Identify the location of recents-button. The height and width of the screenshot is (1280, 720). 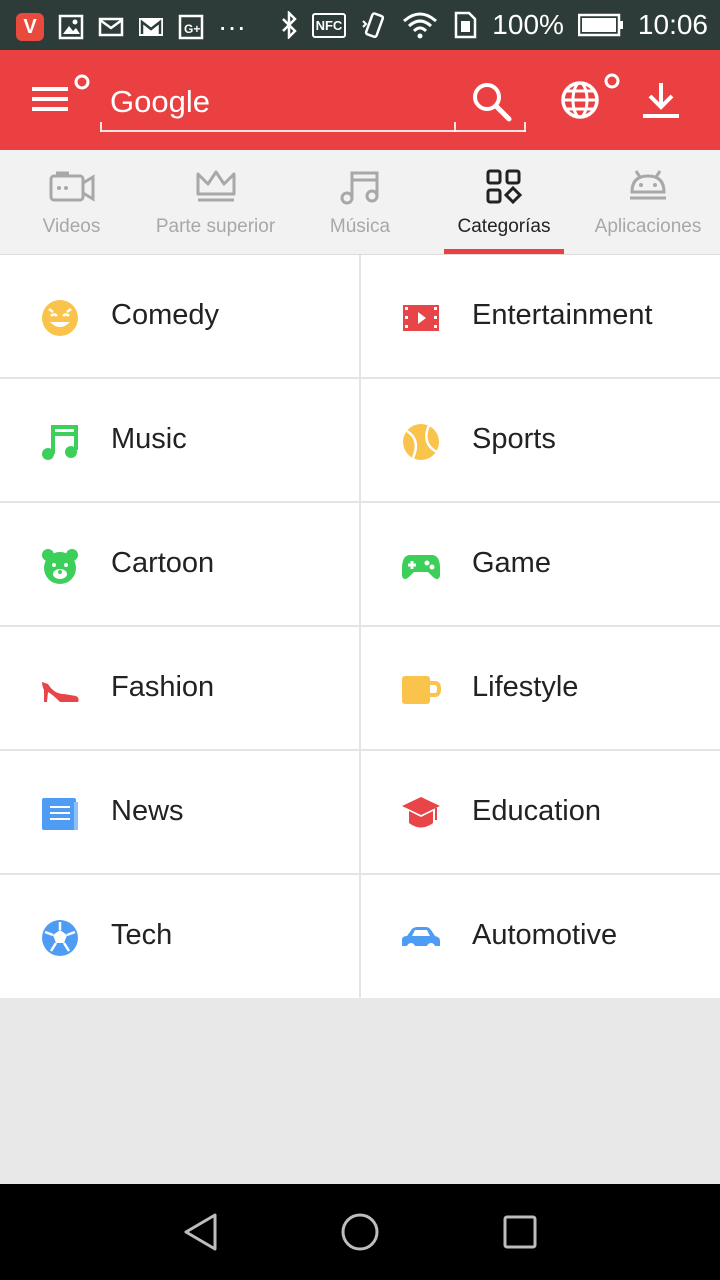
(520, 1234).